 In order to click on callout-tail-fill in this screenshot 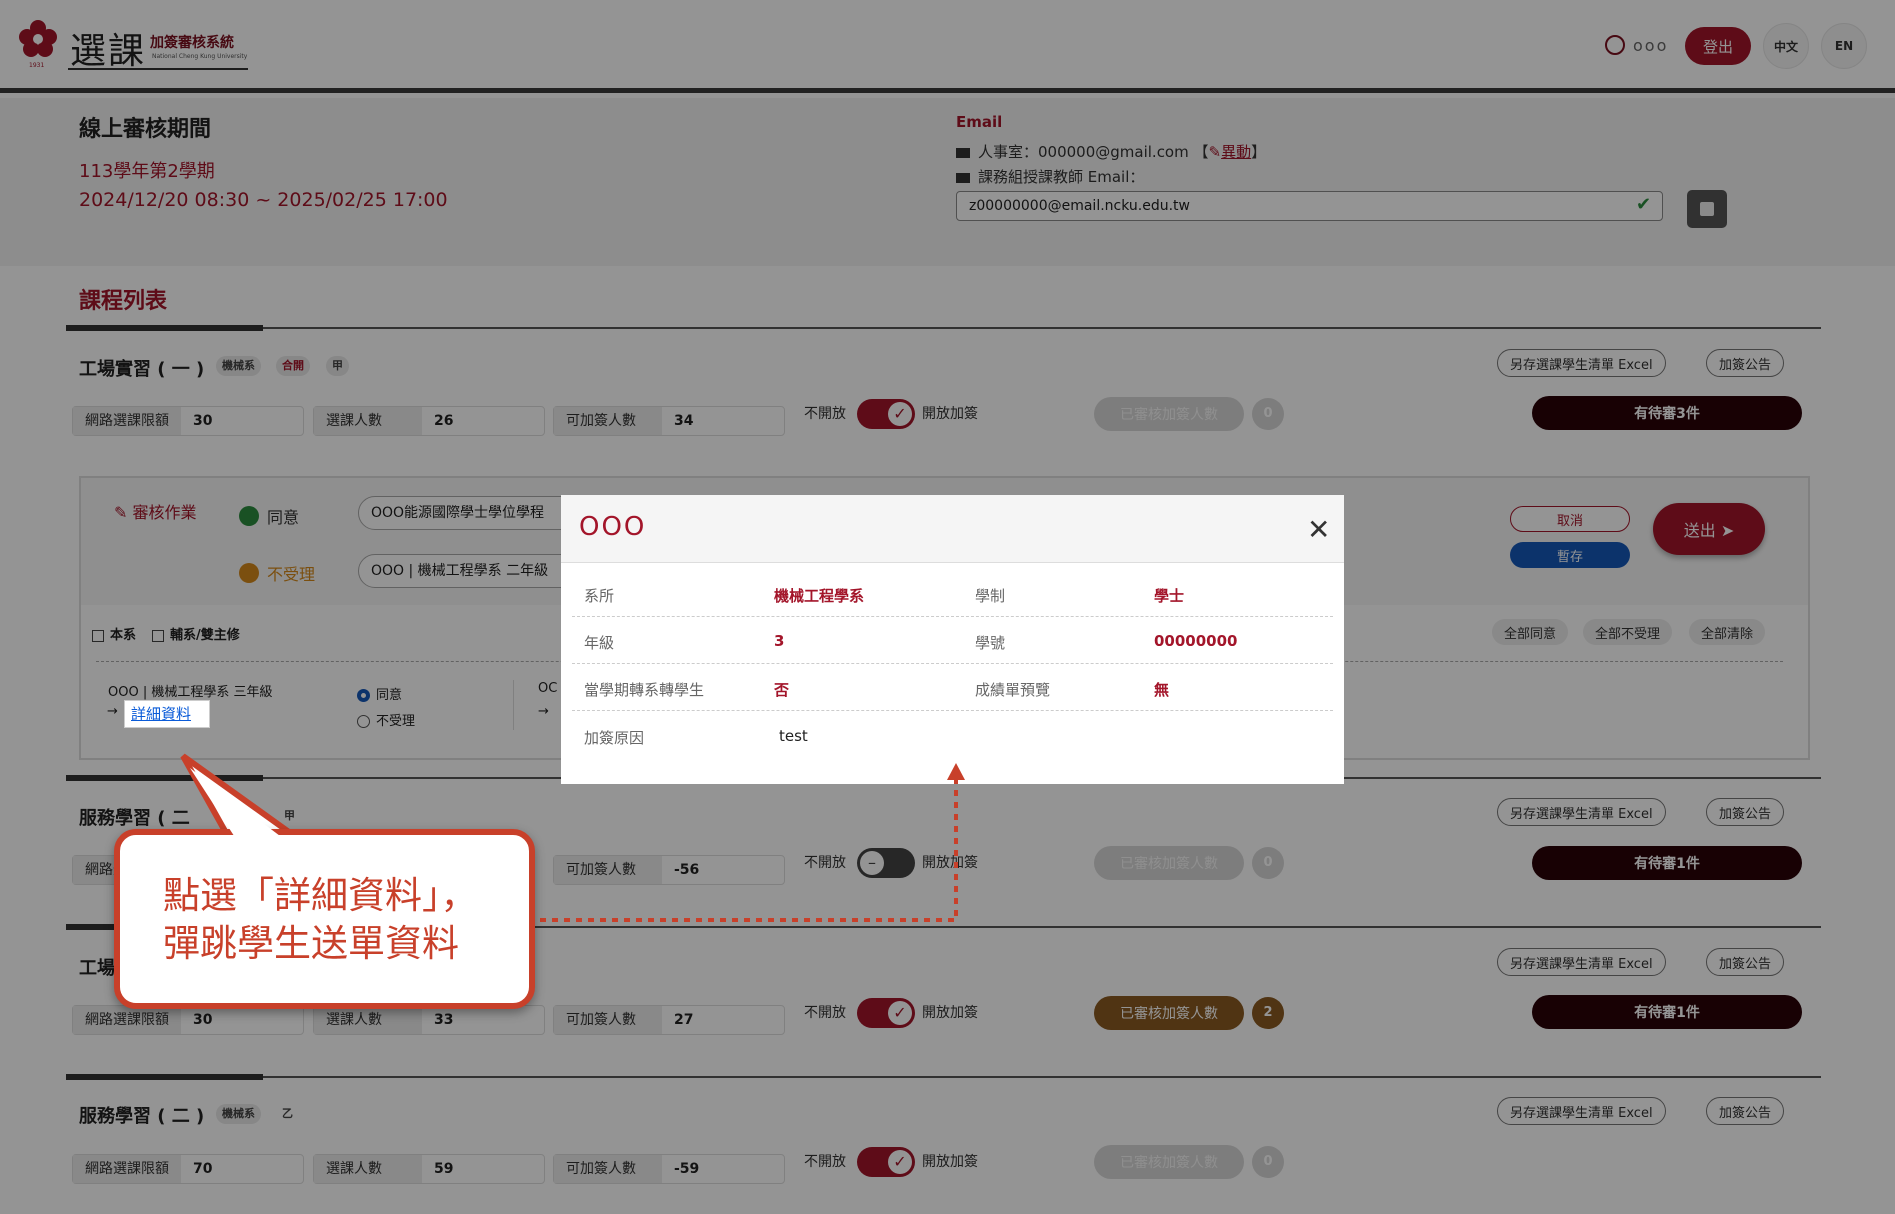, I will do `click(239, 805)`.